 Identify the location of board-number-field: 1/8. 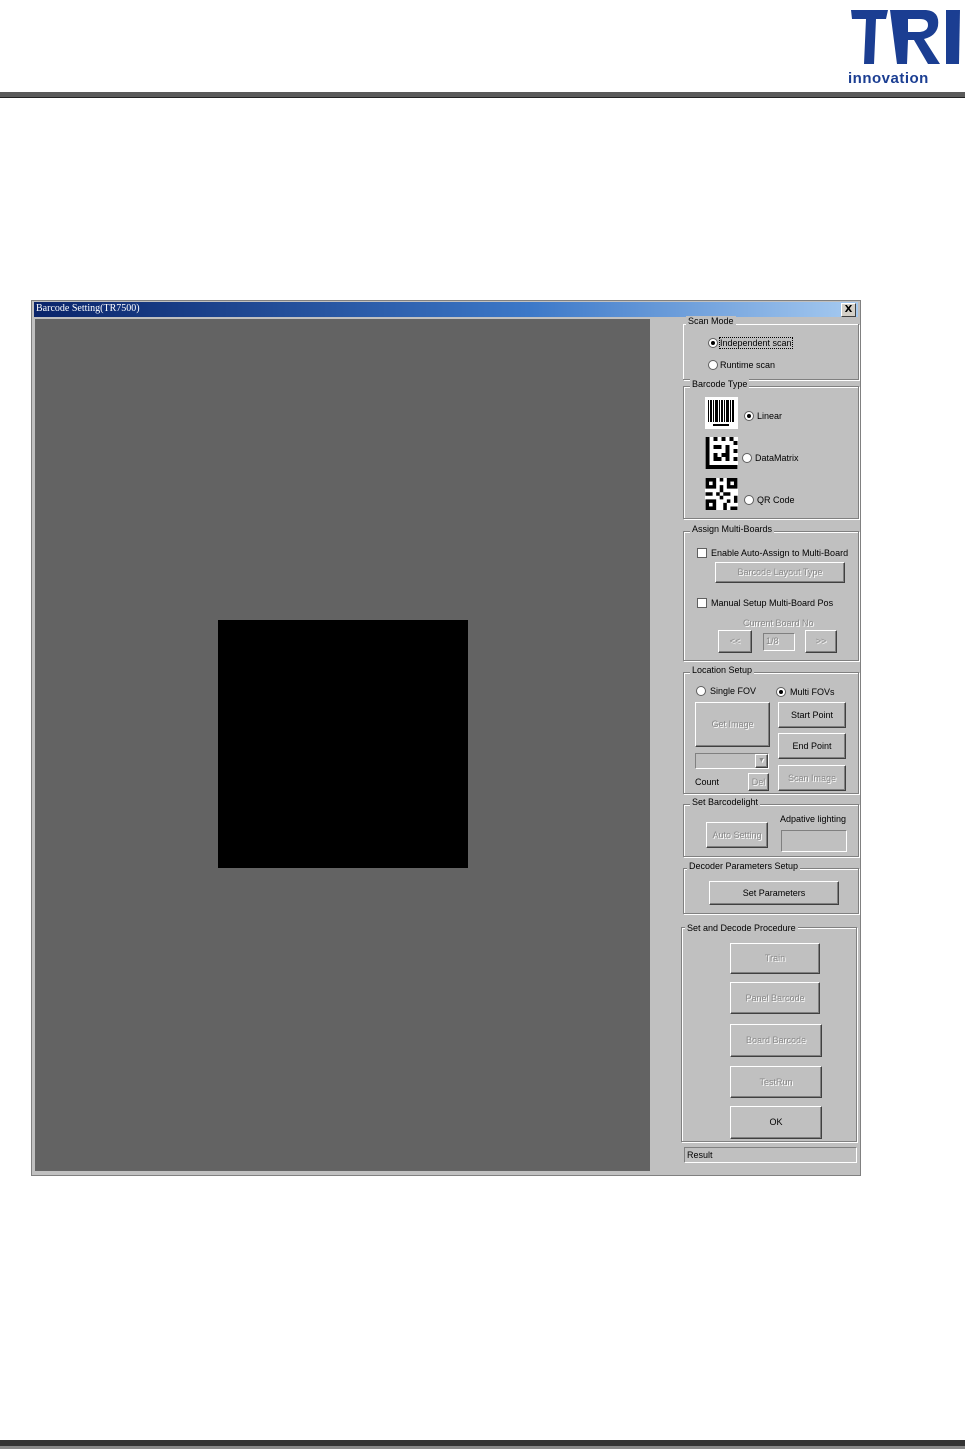
(779, 642).